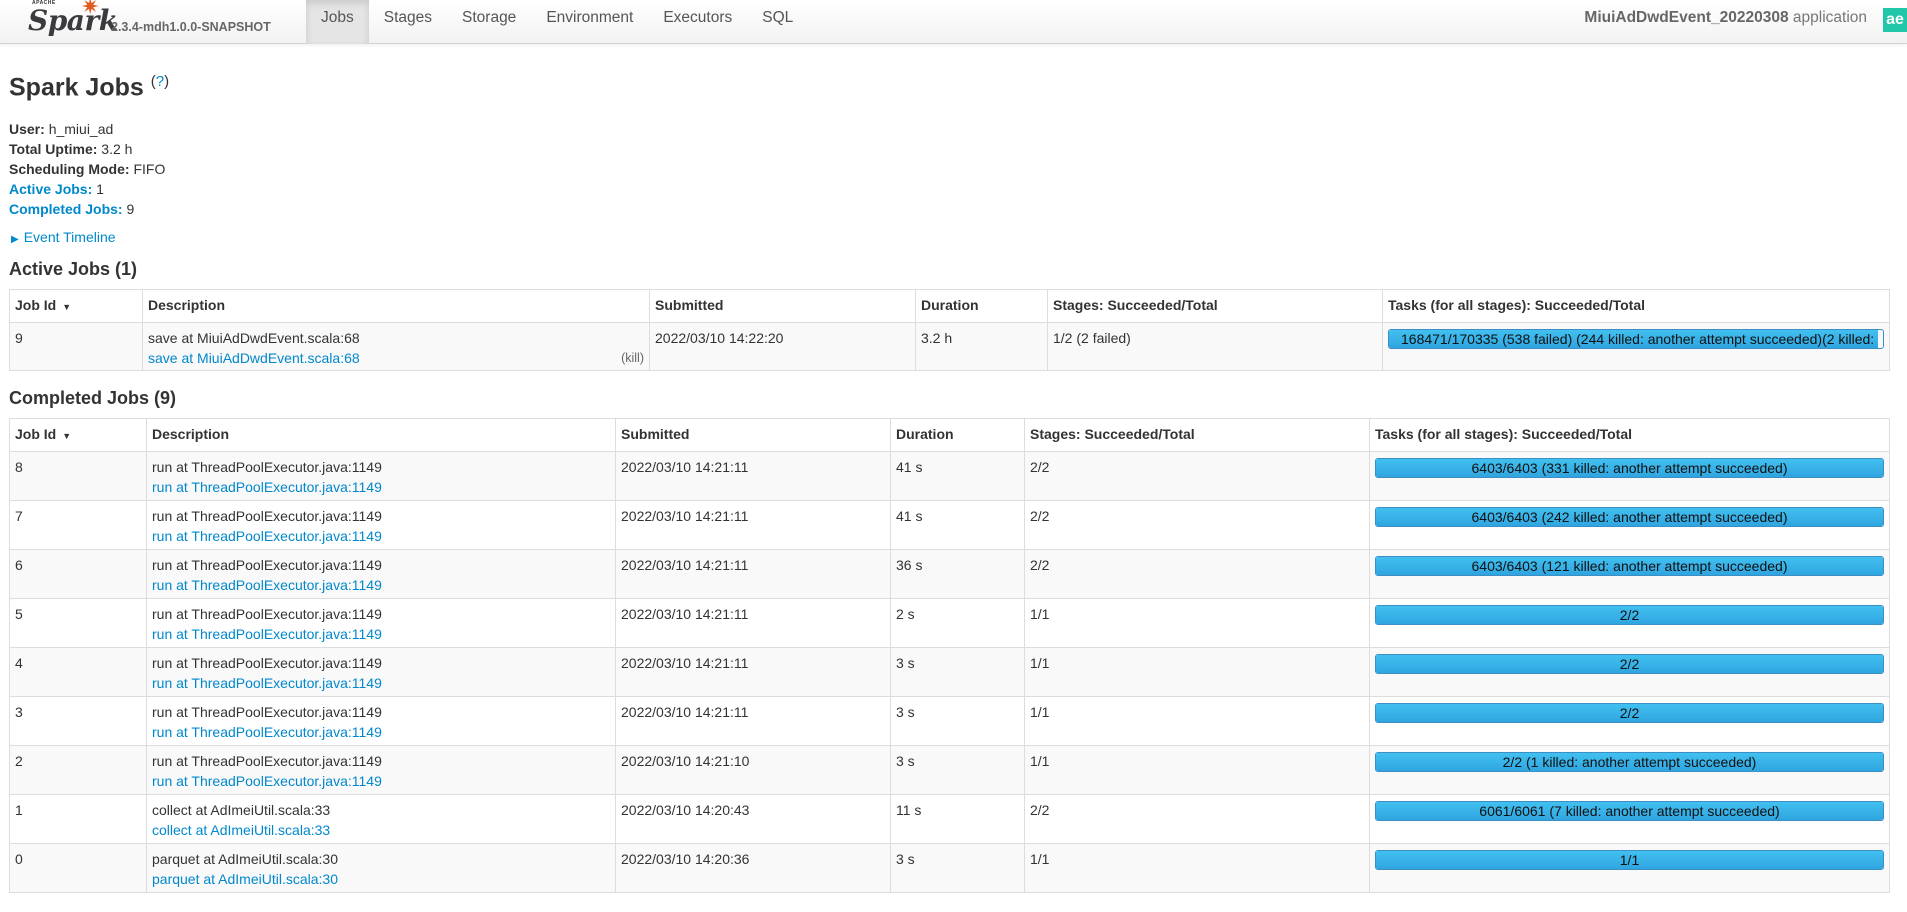 The width and height of the screenshot is (1907, 912). I want to click on completed-jobs-label: Completed Jobs:, so click(66, 209).